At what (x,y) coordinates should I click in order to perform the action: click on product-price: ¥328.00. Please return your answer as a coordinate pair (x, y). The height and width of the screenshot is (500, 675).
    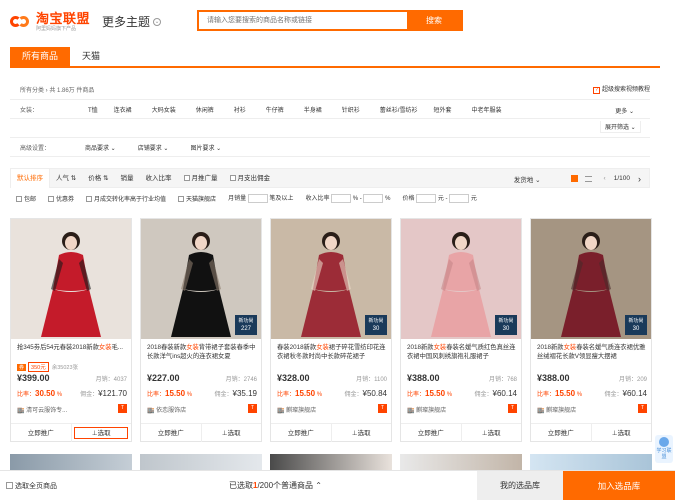
    Looking at the image, I should click on (293, 378).